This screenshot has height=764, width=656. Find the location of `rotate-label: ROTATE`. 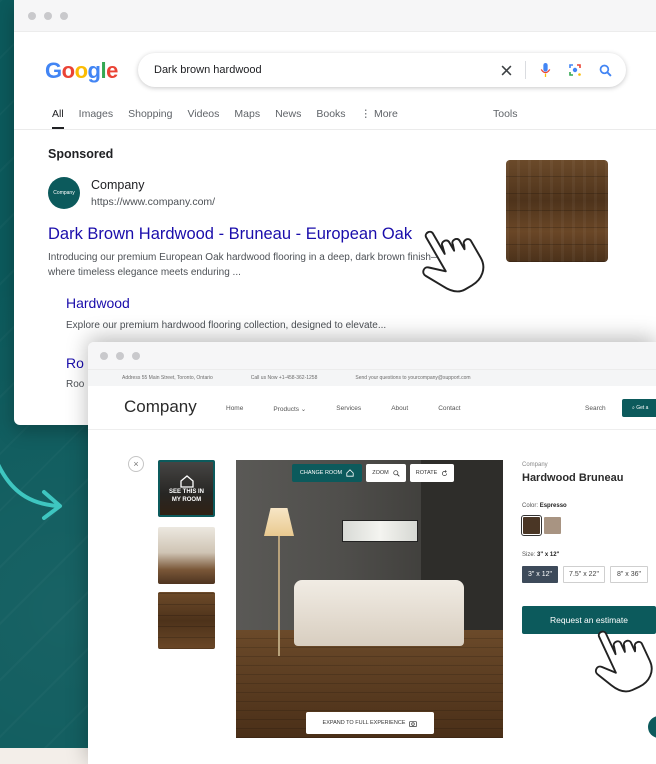

rotate-label: ROTATE is located at coordinates (426, 473).